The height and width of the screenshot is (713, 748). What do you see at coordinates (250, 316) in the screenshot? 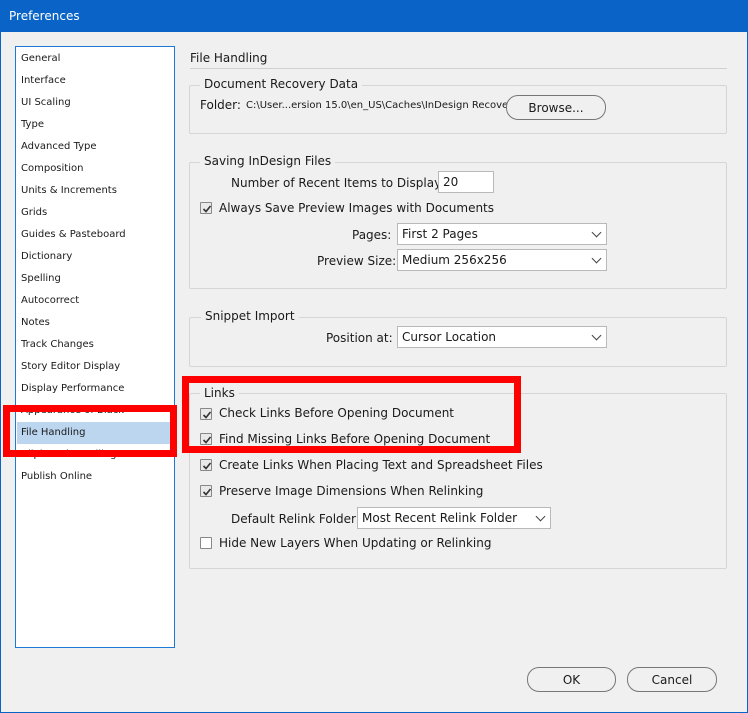
I see `snippet-import-label: Snippet Import` at bounding box center [250, 316].